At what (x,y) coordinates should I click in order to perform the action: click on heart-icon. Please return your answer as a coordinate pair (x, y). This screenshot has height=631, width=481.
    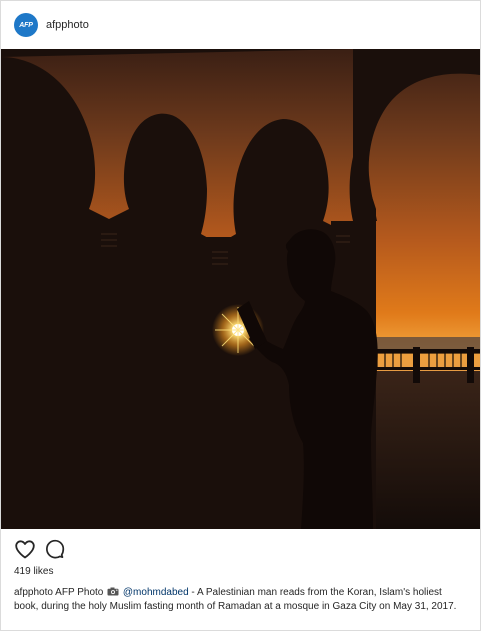
    Looking at the image, I should click on (25, 549).